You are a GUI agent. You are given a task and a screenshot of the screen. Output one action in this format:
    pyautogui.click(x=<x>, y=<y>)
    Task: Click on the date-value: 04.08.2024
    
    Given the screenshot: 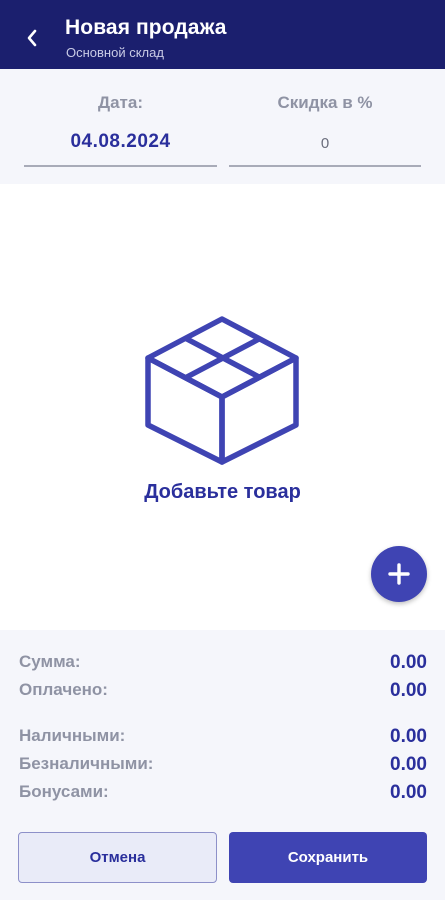 What is the action you would take?
    pyautogui.click(x=120, y=142)
    